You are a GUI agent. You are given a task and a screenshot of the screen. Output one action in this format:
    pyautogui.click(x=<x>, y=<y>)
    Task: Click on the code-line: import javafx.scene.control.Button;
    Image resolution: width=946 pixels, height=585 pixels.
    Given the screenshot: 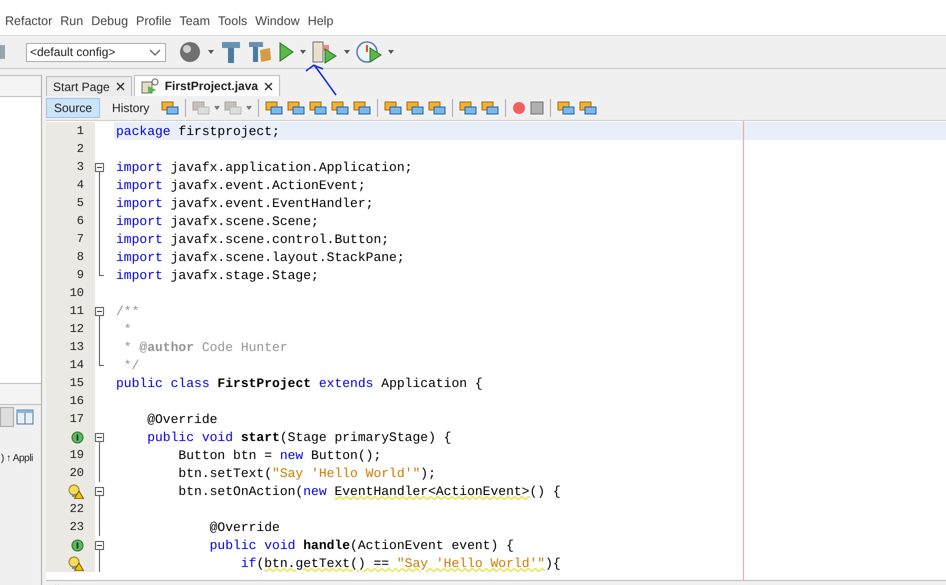 What is the action you would take?
    pyautogui.click(x=253, y=239)
    